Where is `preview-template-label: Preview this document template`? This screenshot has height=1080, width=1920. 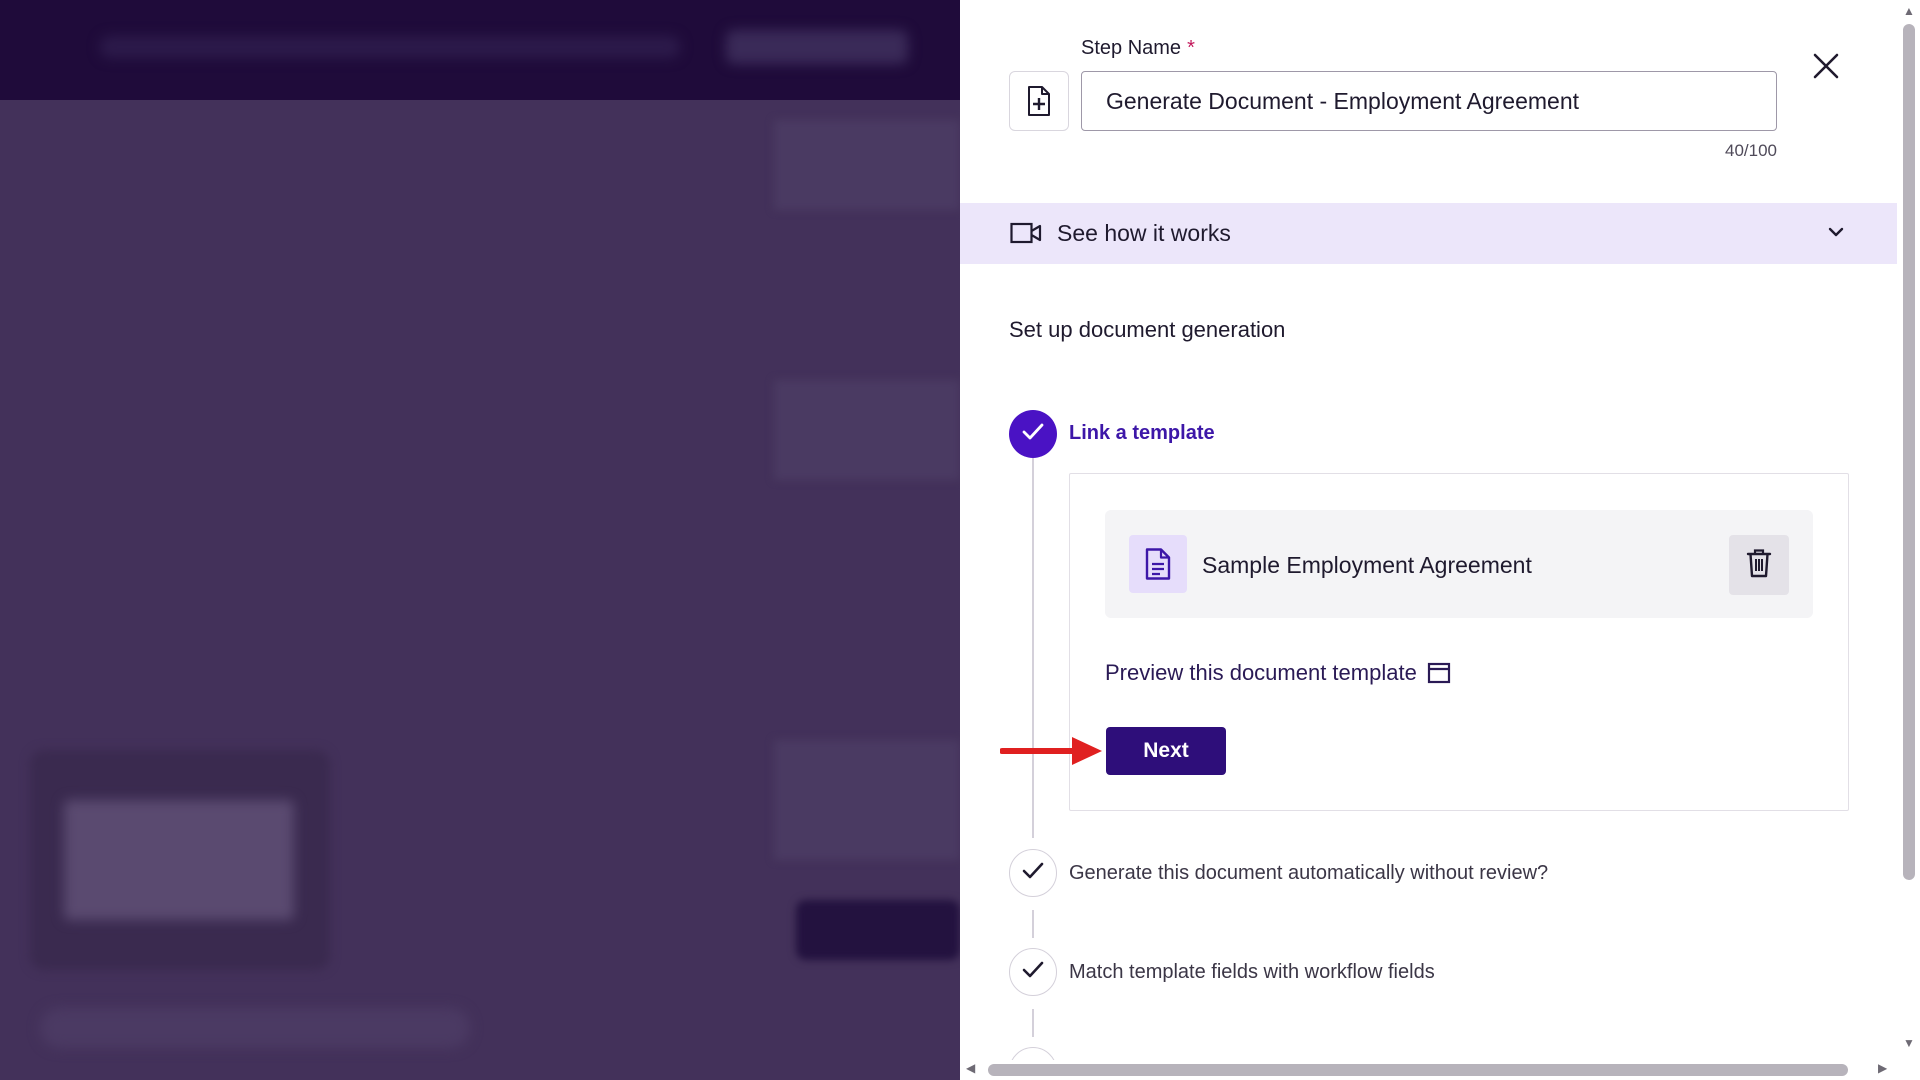 preview-template-label: Preview this document template is located at coordinates (1261, 672).